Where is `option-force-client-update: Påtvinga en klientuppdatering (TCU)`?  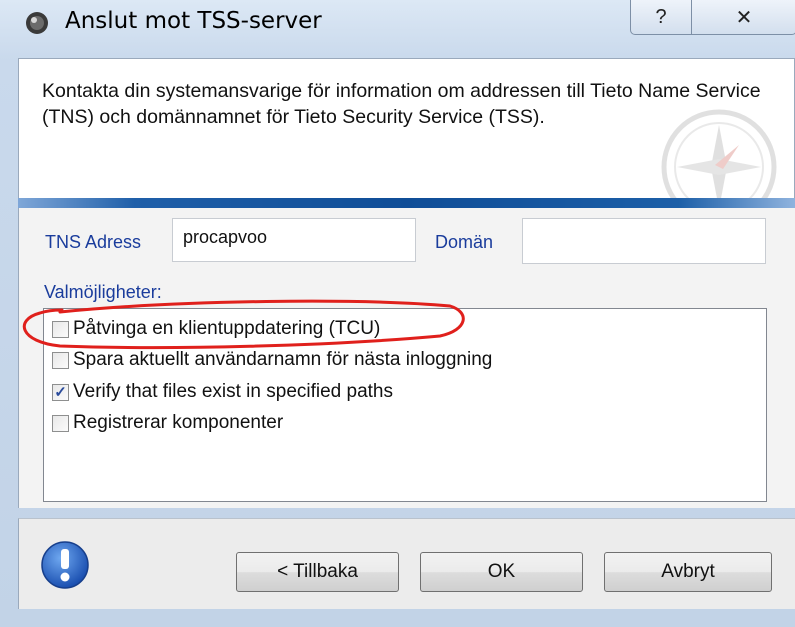 option-force-client-update: Påtvinga en klientuppdatering (TCU) is located at coordinates (216, 329).